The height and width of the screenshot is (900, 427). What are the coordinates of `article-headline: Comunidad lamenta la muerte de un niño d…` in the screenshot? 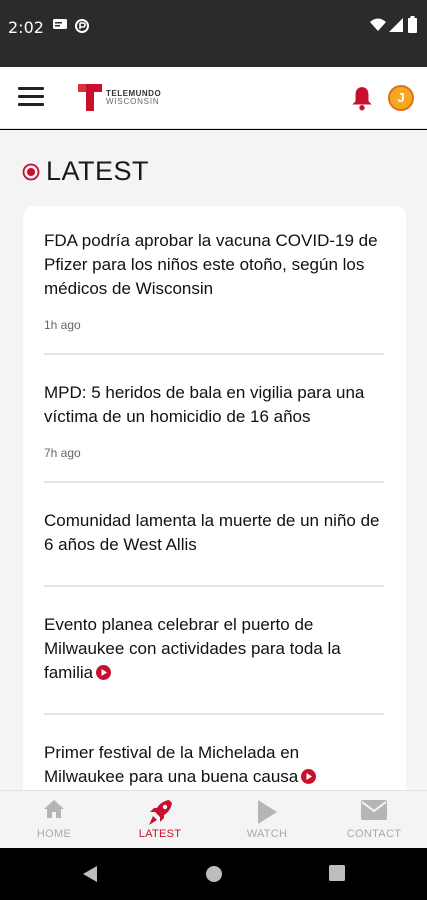 It's located at (214, 533).